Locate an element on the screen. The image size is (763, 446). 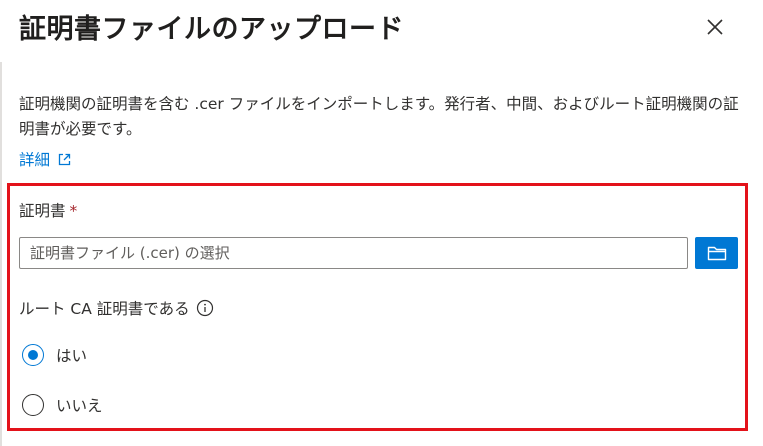
radio-label-yes: はい is located at coordinates (72, 356).